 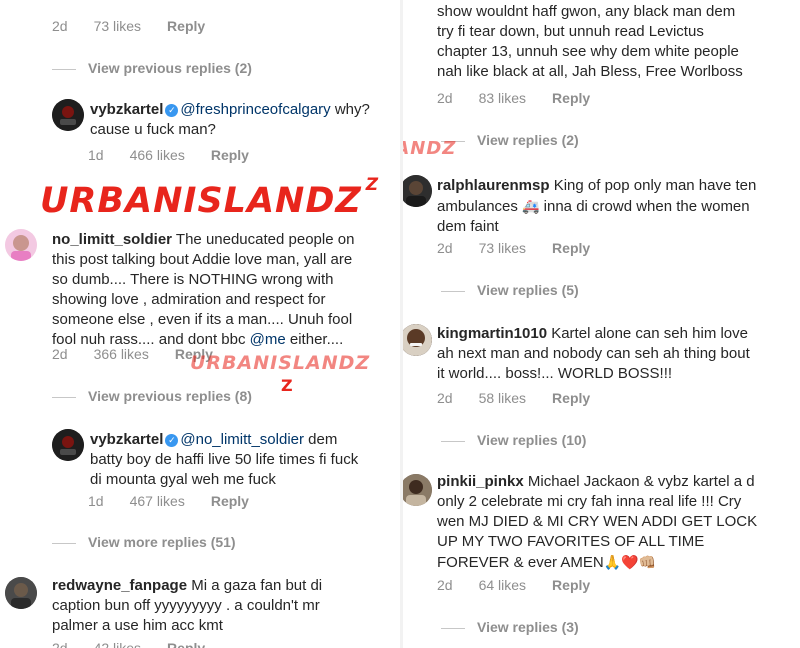 I want to click on view-more-replies-button: View more replies (51), so click(x=144, y=542).